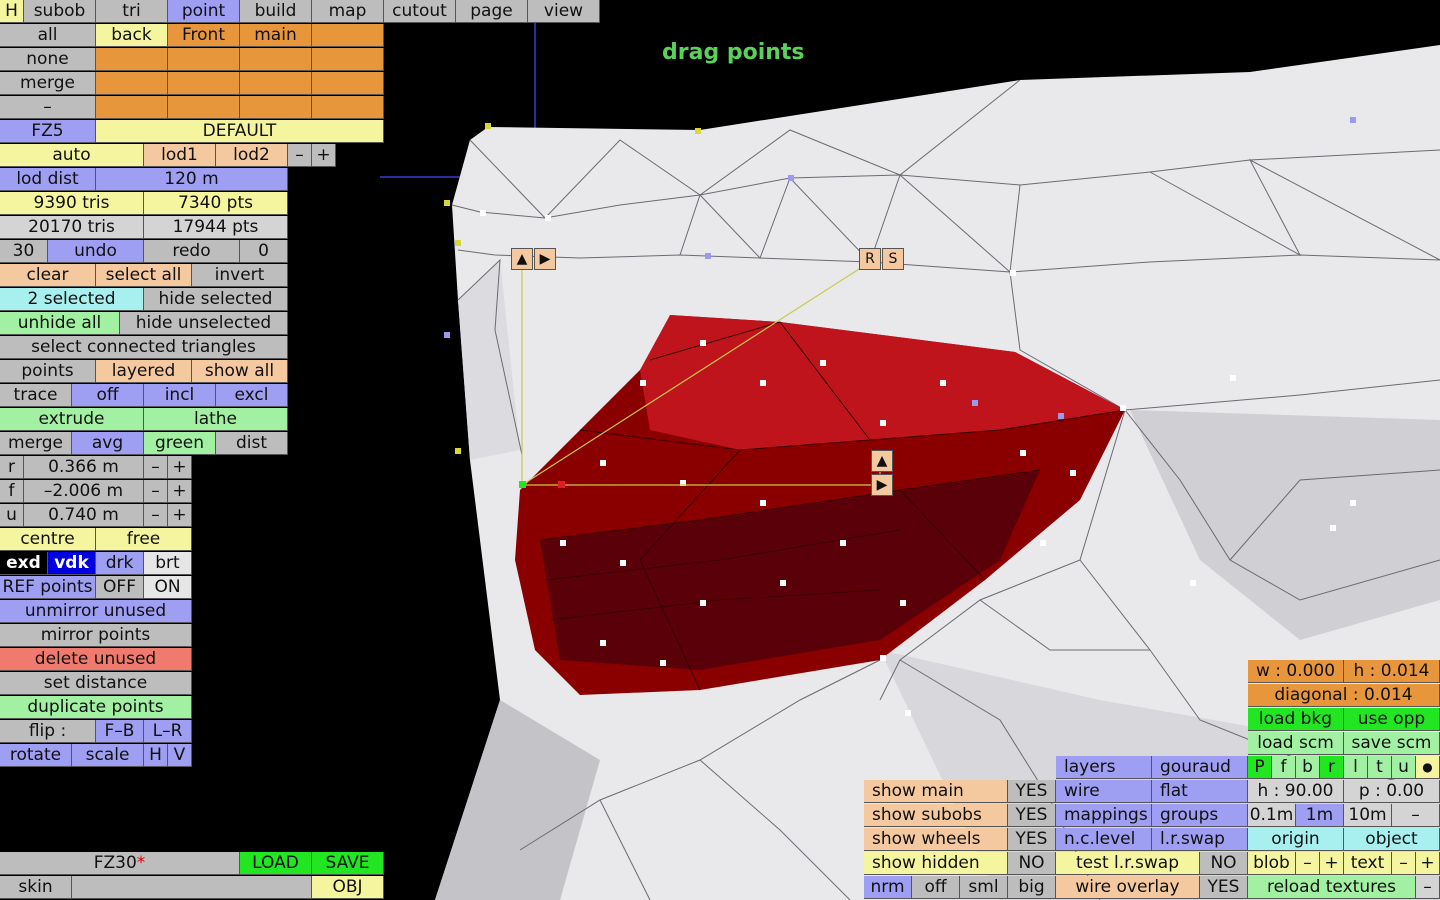 The image size is (1440, 900). Describe the element at coordinates (984, 887) in the screenshot. I see `size-sml-button: sml` at that location.